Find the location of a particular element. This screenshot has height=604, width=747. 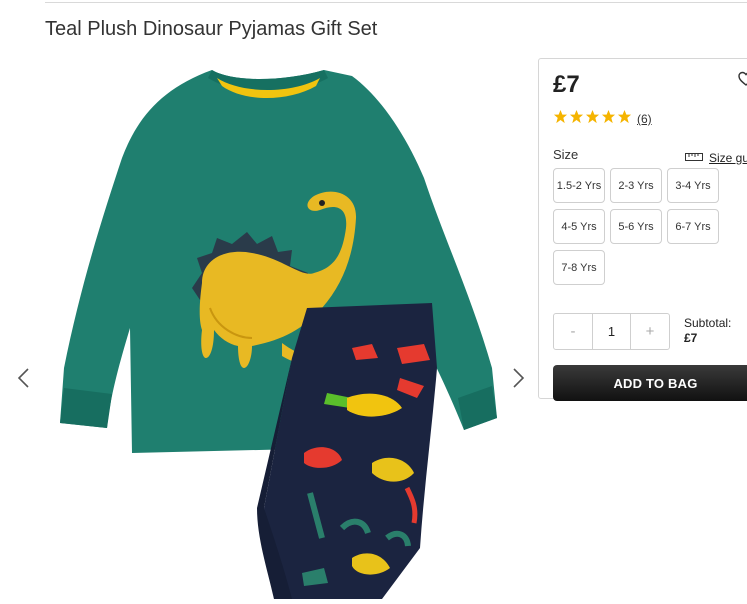

chevron-left-icon is located at coordinates (24, 378).